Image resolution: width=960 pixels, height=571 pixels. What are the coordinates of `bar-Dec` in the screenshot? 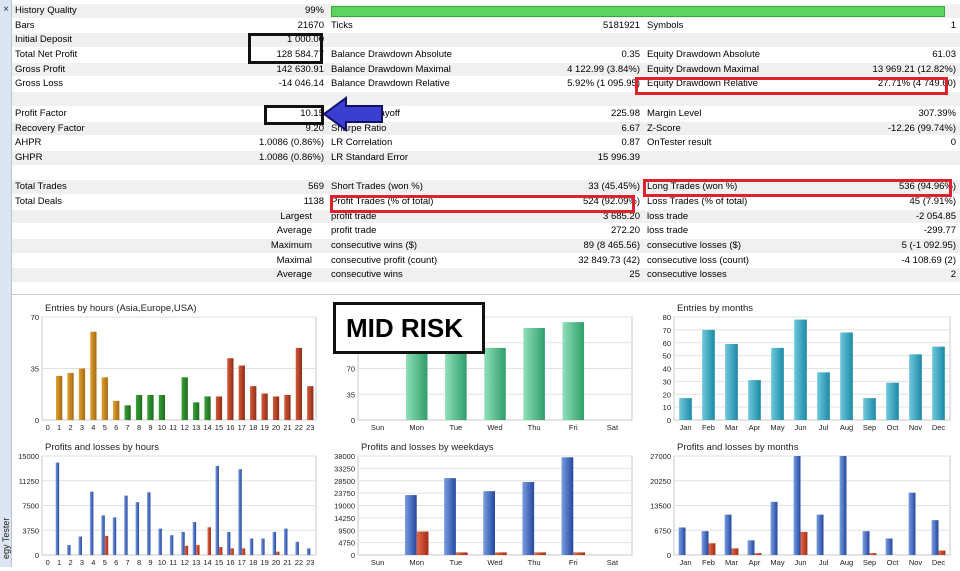 It's located at (938, 383).